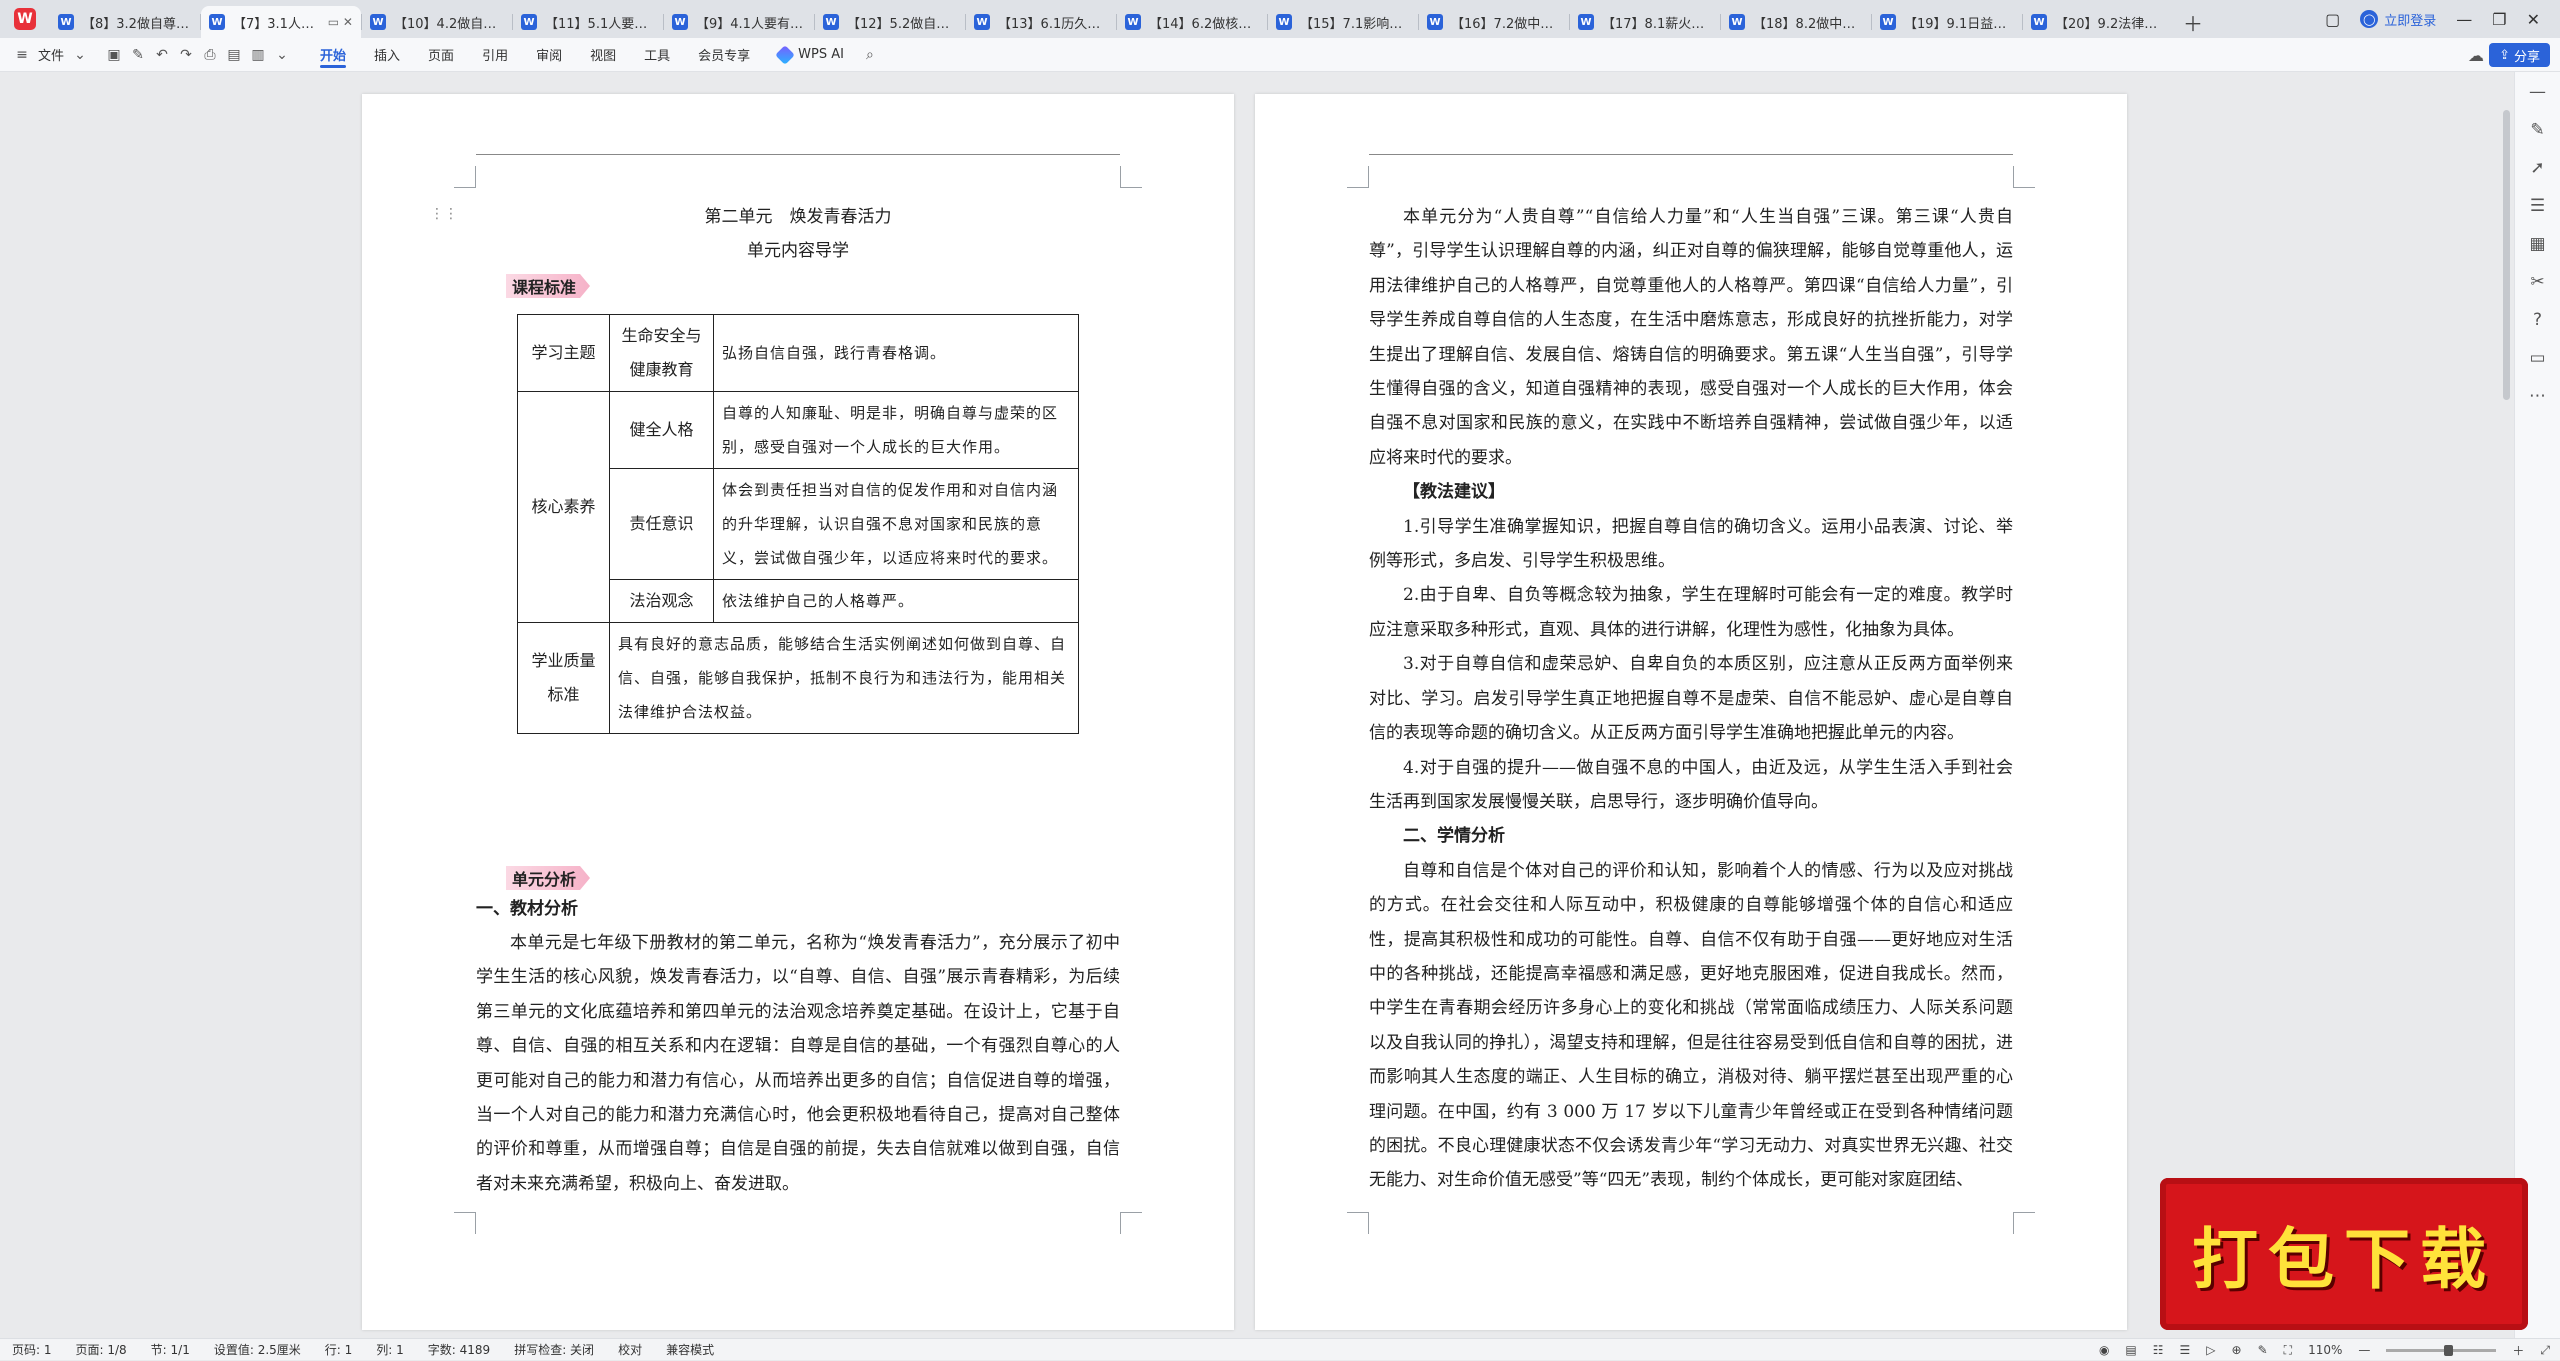 This screenshot has width=2560, height=1361. I want to click on write-mode-icon: ✎, so click(2263, 1350).